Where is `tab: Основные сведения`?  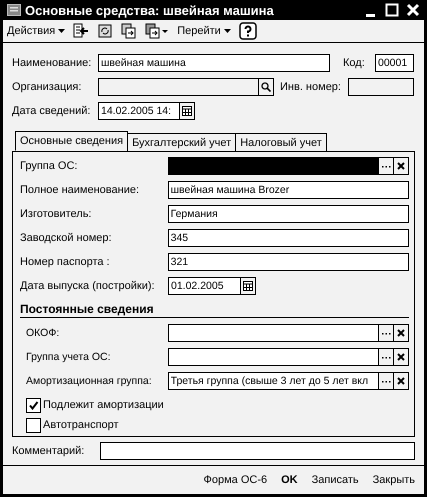
tab: Основные сведения is located at coordinates (71, 141).